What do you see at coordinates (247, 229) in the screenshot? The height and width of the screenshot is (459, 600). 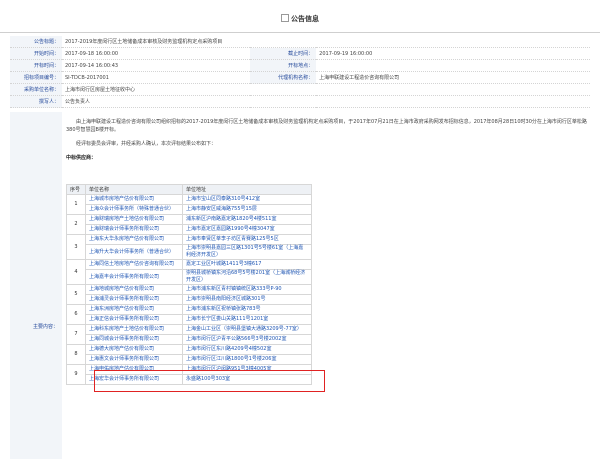 I see `unit-address: 上海市嘉定区嘉园路1990号4幢3047室` at bounding box center [247, 229].